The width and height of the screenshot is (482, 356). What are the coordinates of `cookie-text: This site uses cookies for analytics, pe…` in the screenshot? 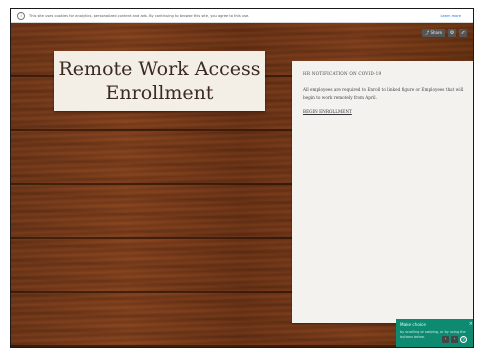 It's located at (139, 15).